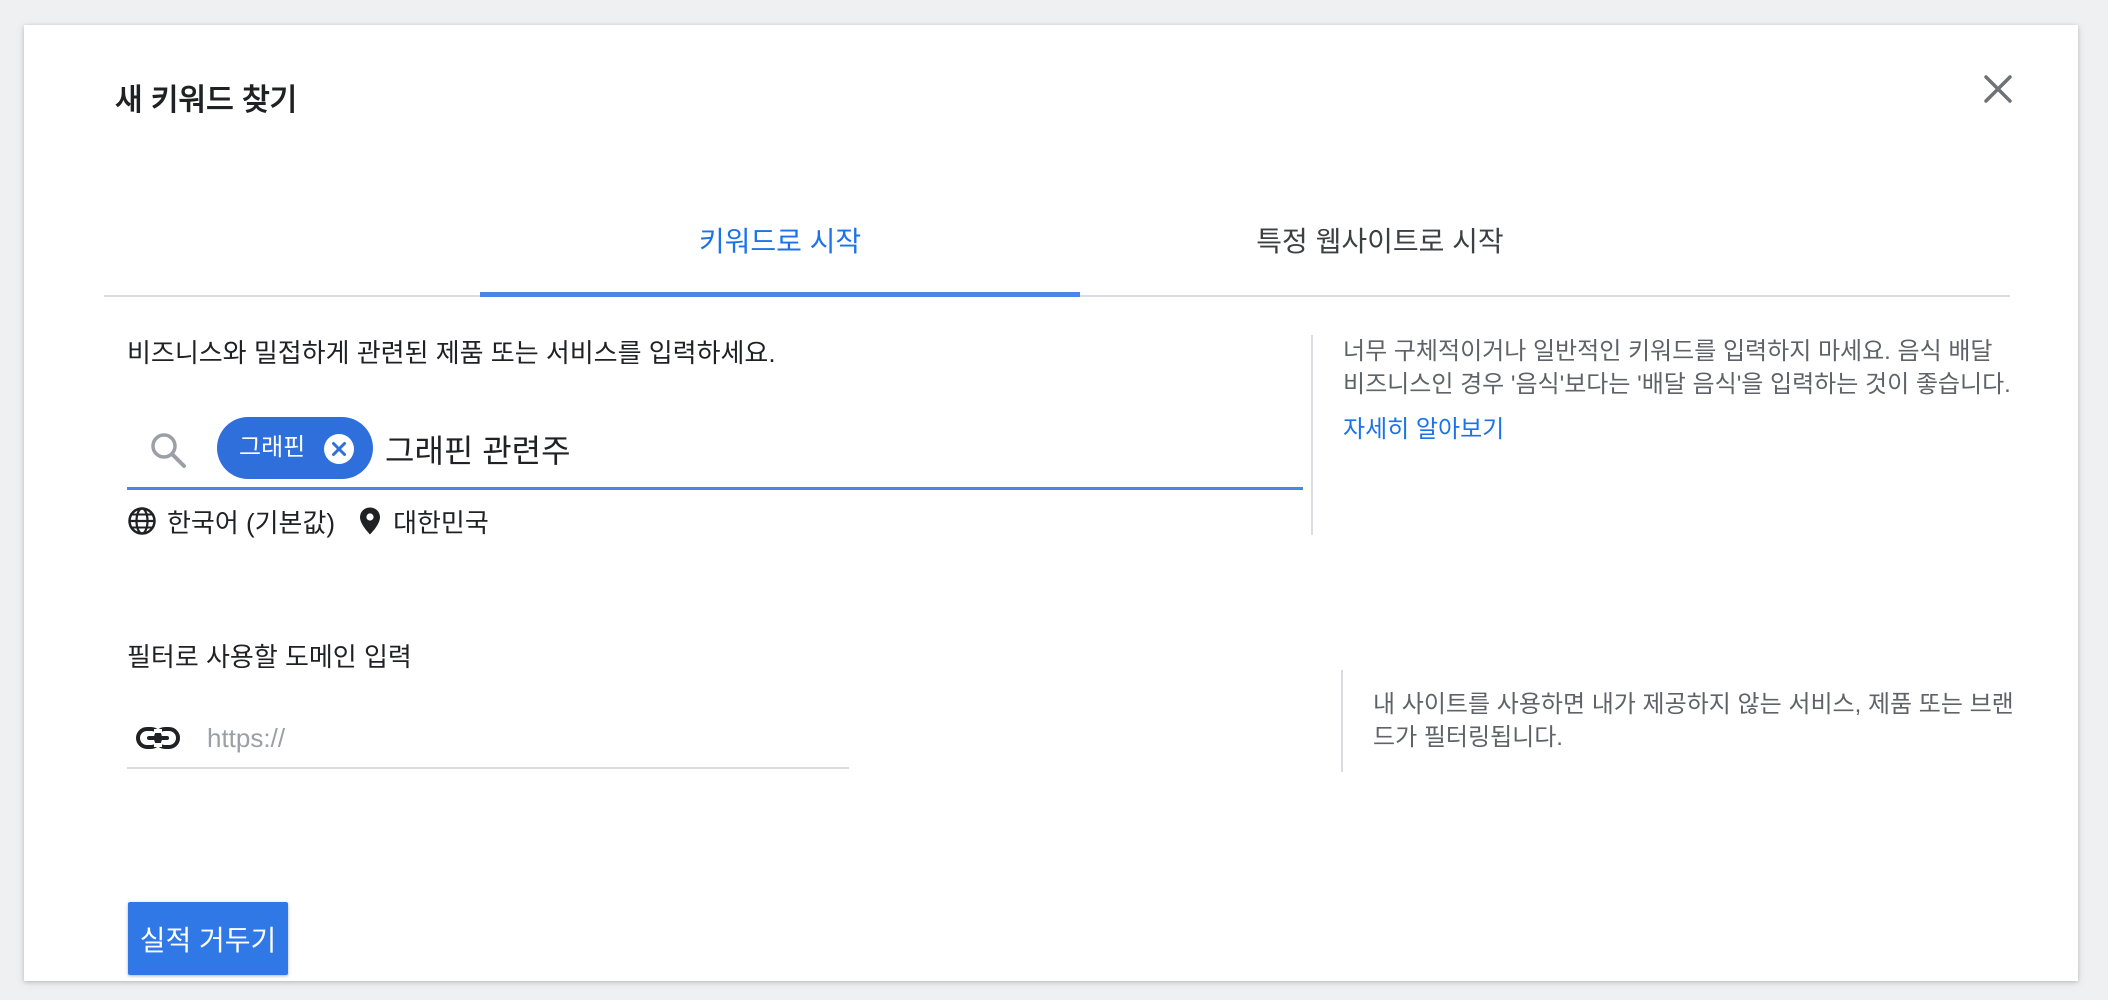 This screenshot has width=2108, height=1000. I want to click on globe-icon, so click(142, 521).